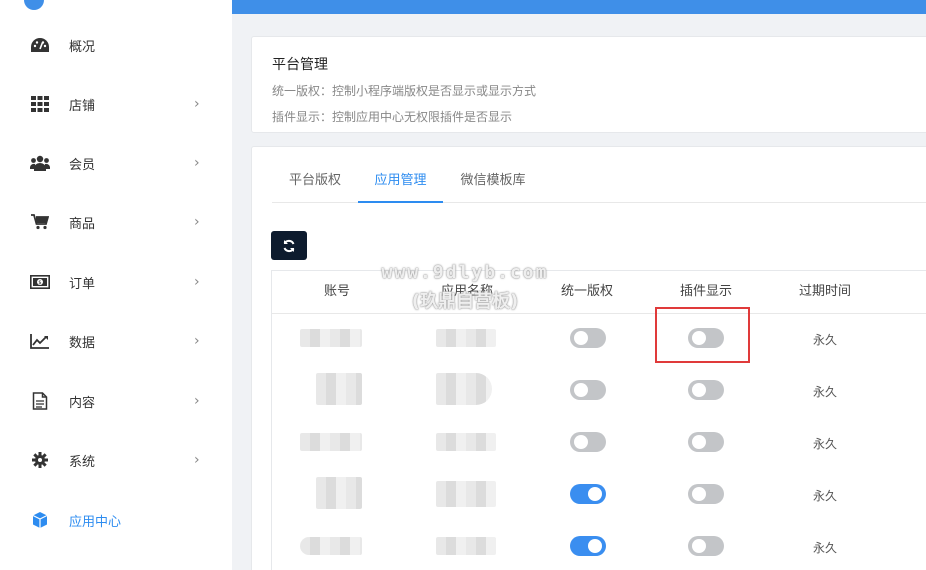 The width and height of the screenshot is (926, 570). Describe the element at coordinates (40, 401) in the screenshot. I see `document-icon` at that location.